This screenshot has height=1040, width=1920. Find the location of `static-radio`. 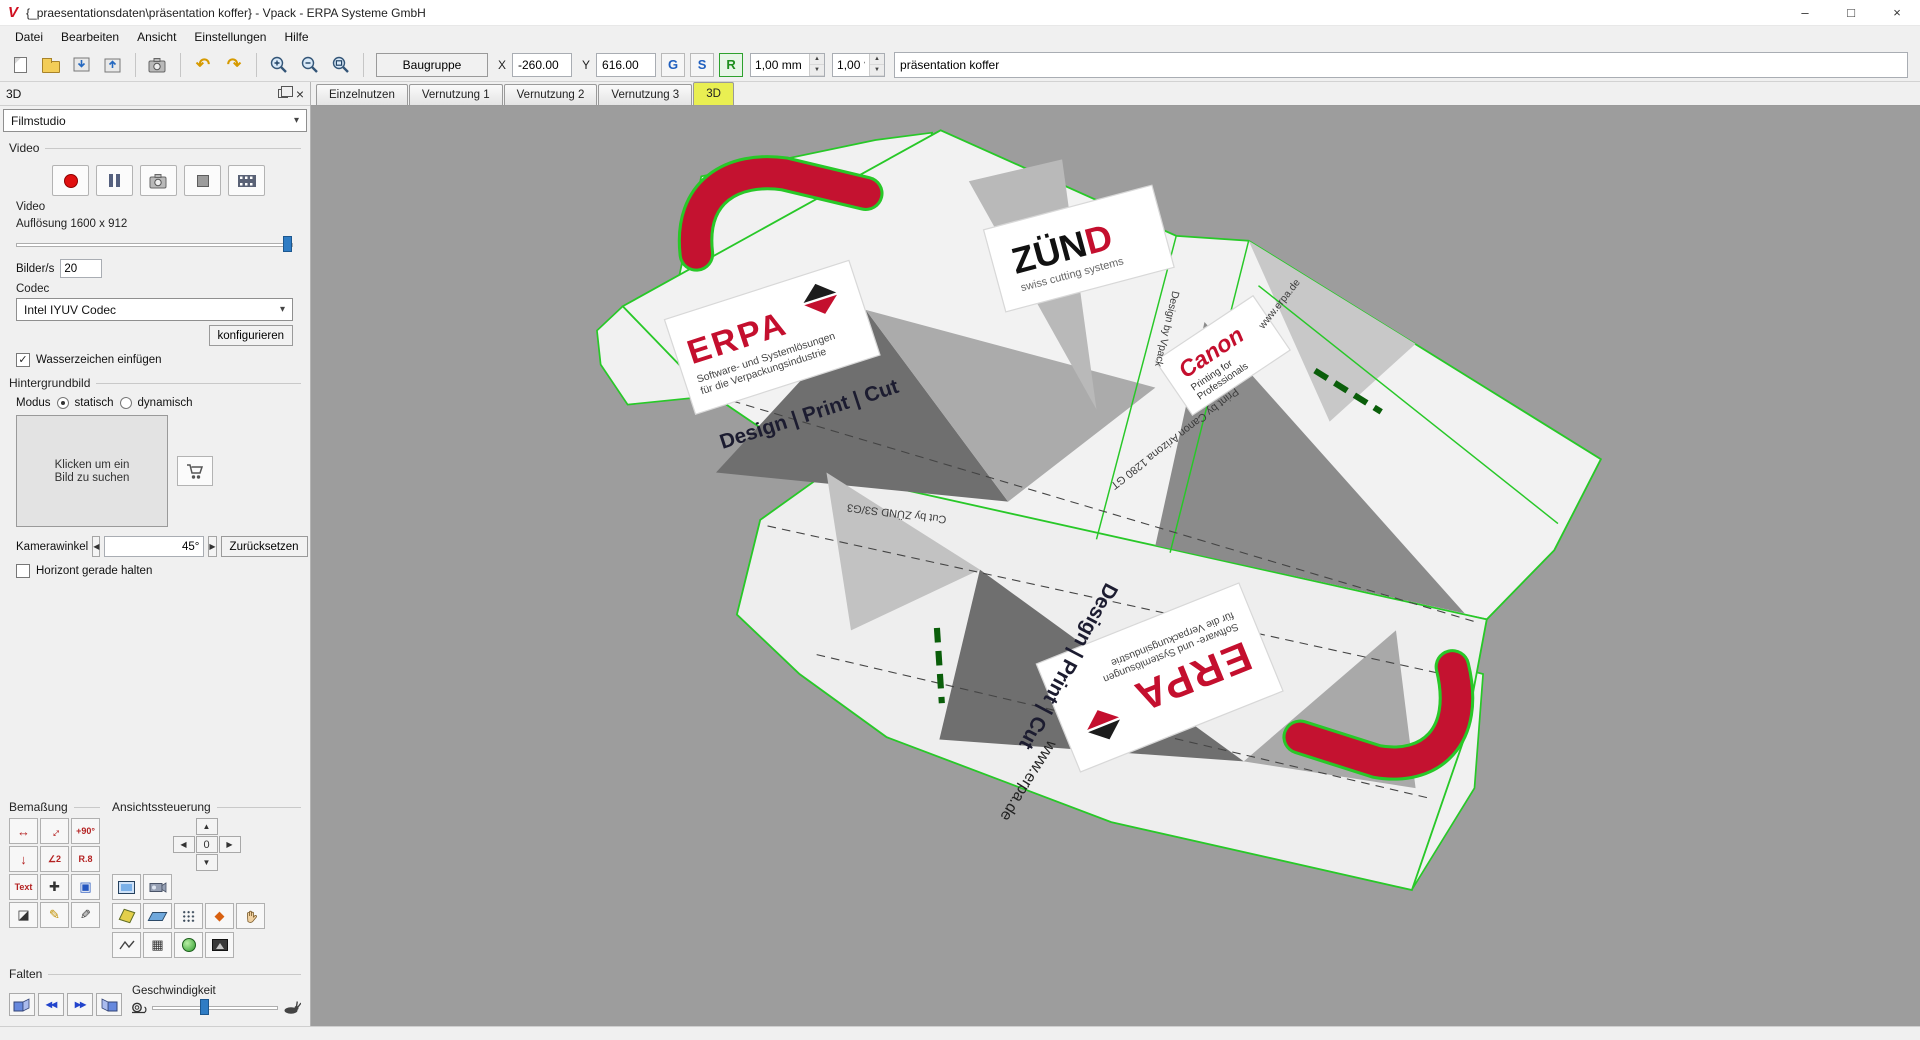

static-radio is located at coordinates (62, 403).